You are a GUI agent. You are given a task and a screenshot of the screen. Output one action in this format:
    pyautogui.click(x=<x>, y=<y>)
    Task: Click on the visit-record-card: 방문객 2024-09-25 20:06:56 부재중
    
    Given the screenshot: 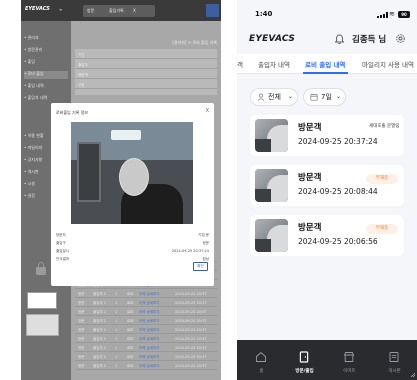 What is the action you would take?
    pyautogui.click(x=327, y=235)
    